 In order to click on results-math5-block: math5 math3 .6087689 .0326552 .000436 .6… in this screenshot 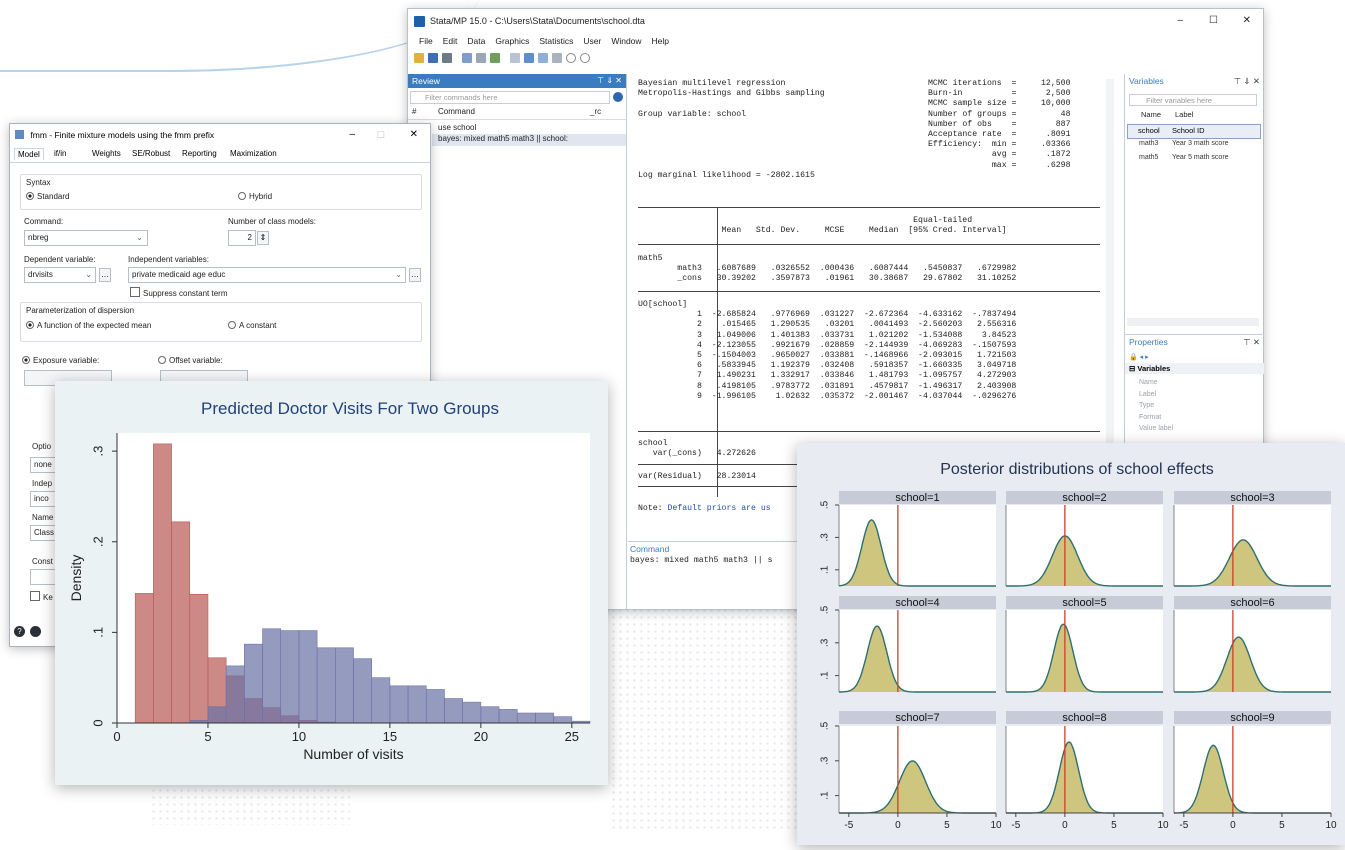, I will do `click(827, 269)`.